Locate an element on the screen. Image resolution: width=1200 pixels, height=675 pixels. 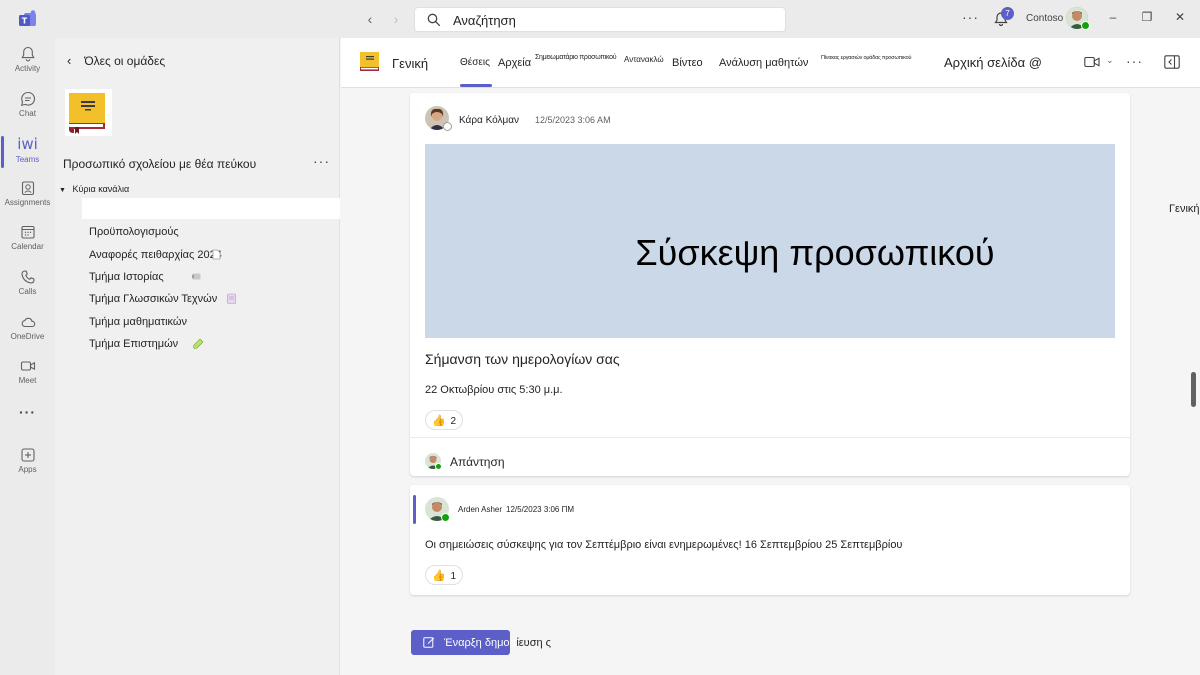
like-reaction-button: 👍 2 is located at coordinates (444, 420).